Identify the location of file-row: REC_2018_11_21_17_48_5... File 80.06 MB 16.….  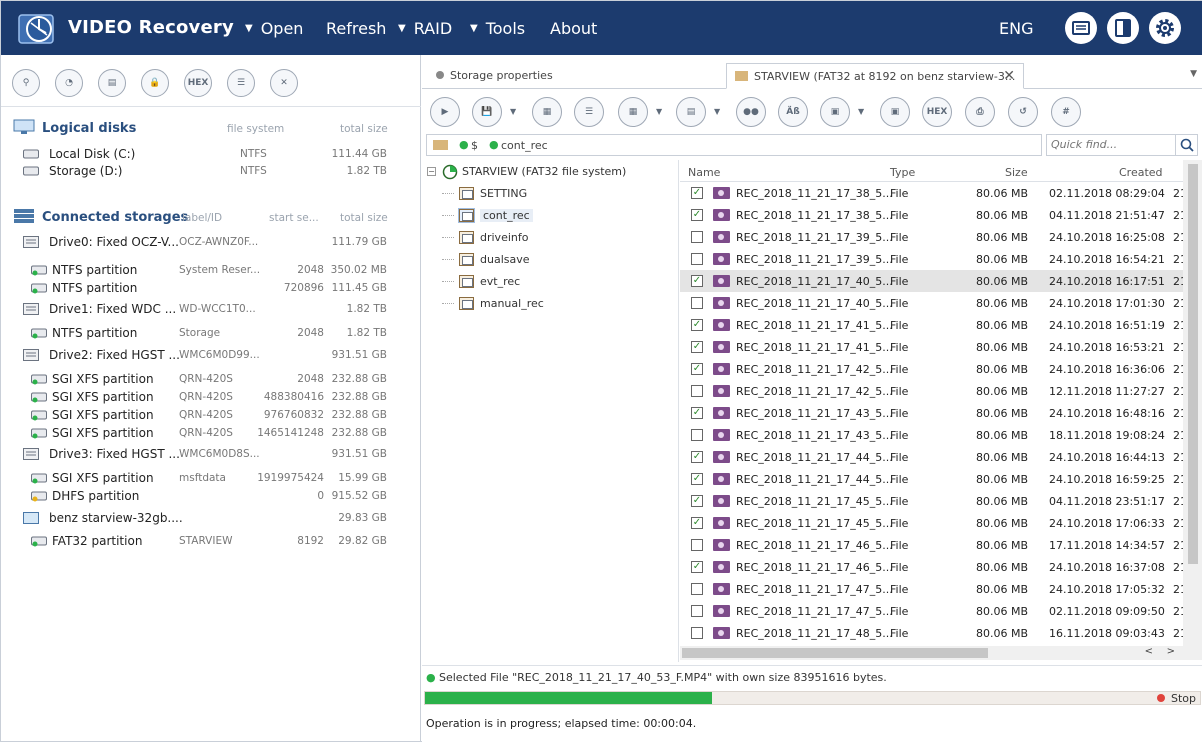
(931, 633).